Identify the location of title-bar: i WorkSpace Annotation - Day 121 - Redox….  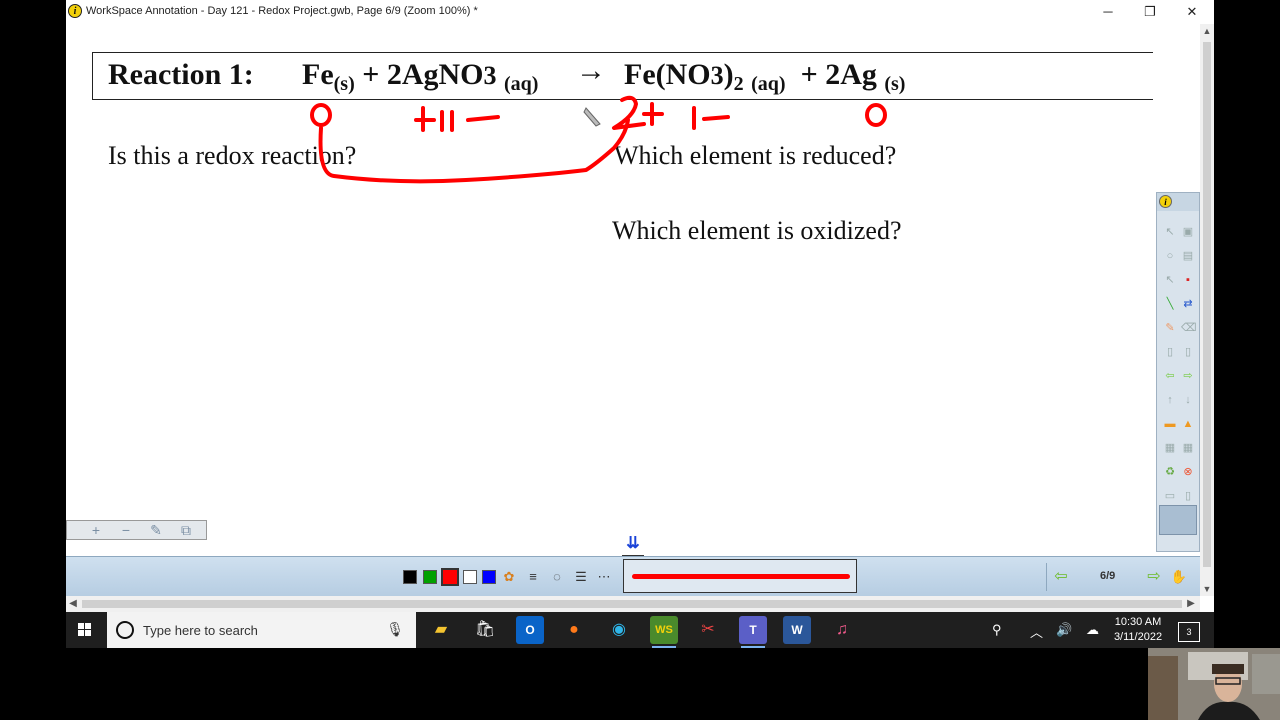
(640, 12).